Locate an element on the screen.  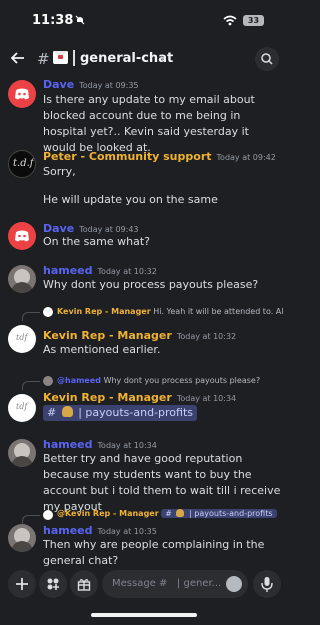
author-name: Dave Today at 09:35 is located at coordinates (91, 84).